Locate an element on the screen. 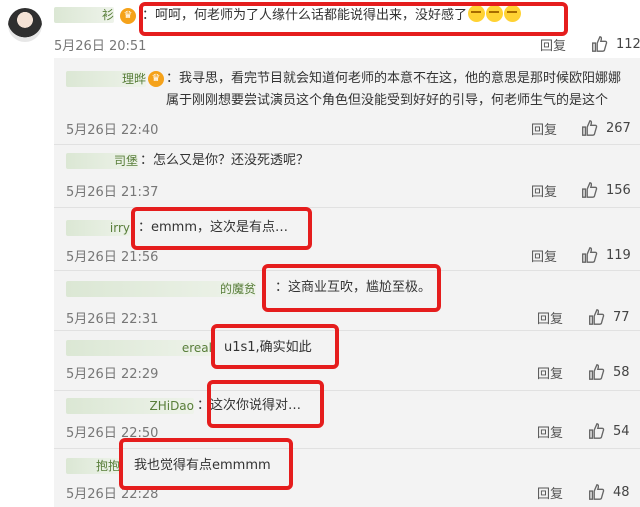 The height and width of the screenshot is (507, 640). username: 司堡 is located at coordinates (102, 161).